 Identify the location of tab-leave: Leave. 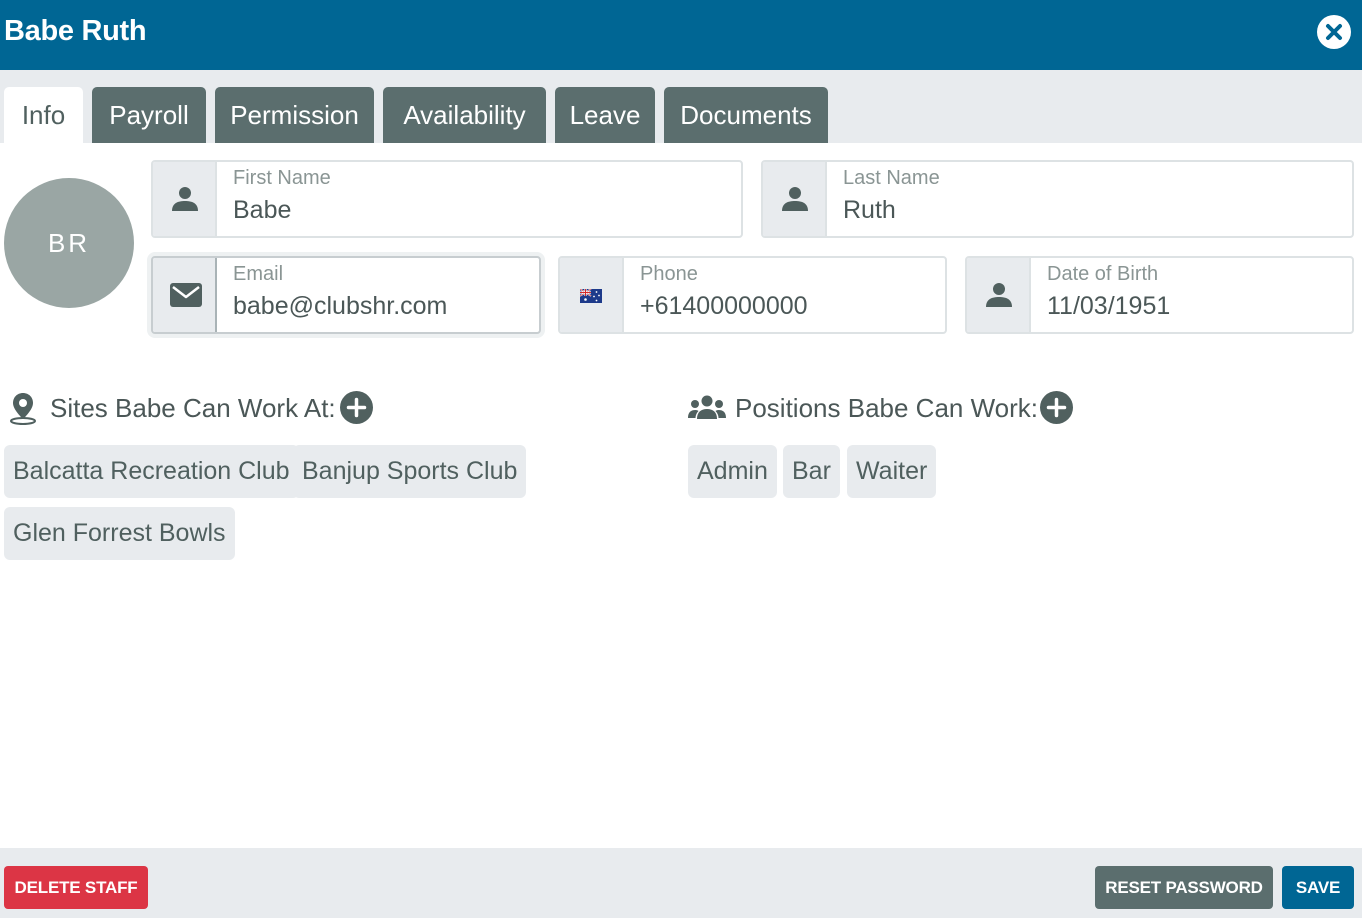
(605, 115).